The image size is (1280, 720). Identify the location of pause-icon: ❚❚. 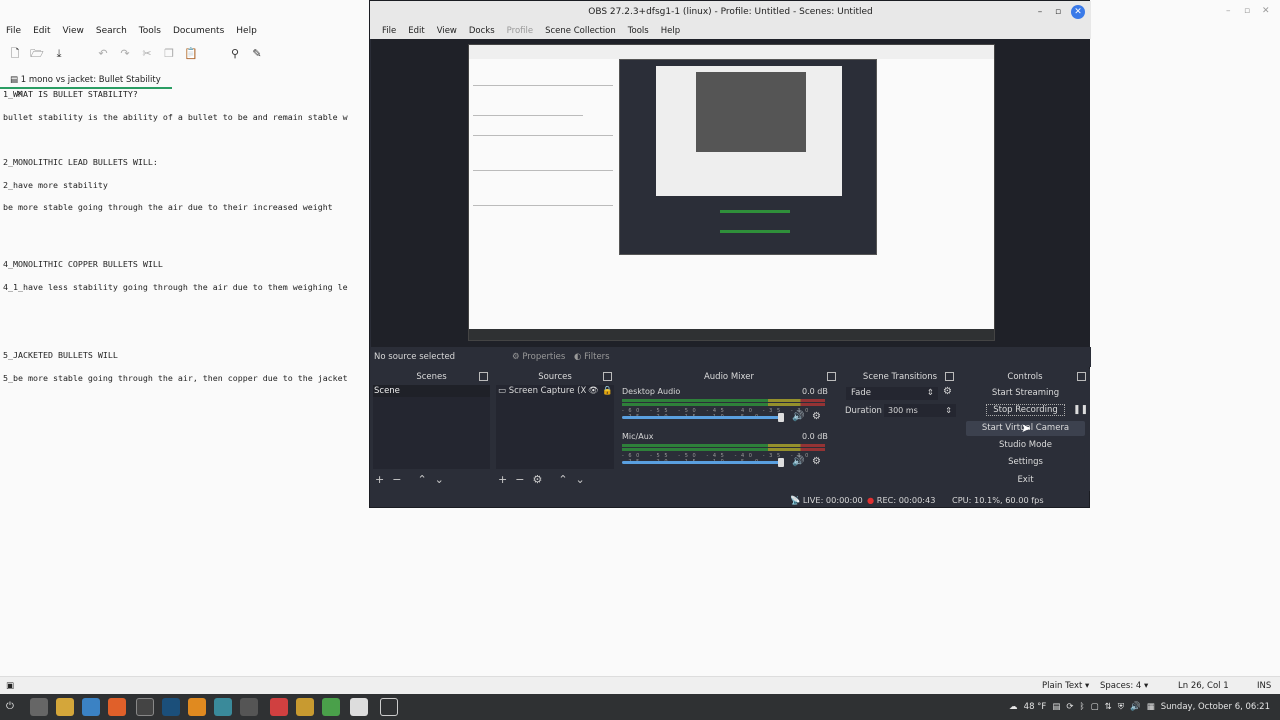
(1080, 410).